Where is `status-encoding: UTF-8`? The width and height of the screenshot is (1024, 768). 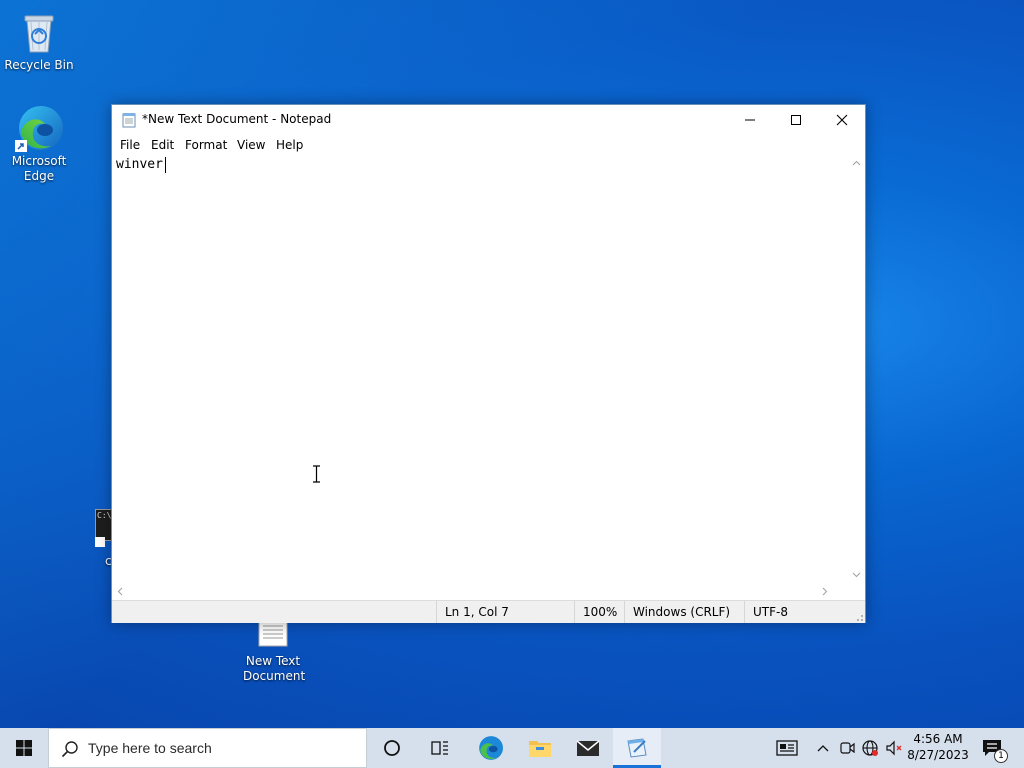 status-encoding: UTF-8 is located at coordinates (804, 612).